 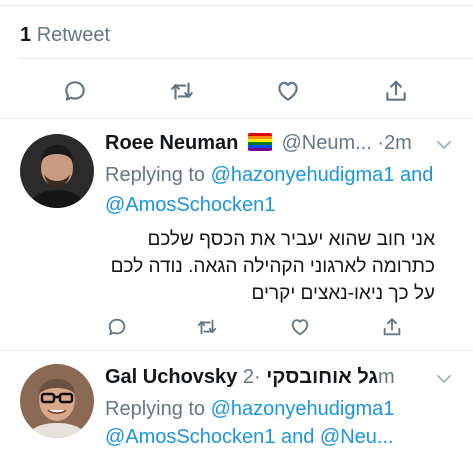 What do you see at coordinates (236, 91) in the screenshot?
I see `main-tweet-actions` at bounding box center [236, 91].